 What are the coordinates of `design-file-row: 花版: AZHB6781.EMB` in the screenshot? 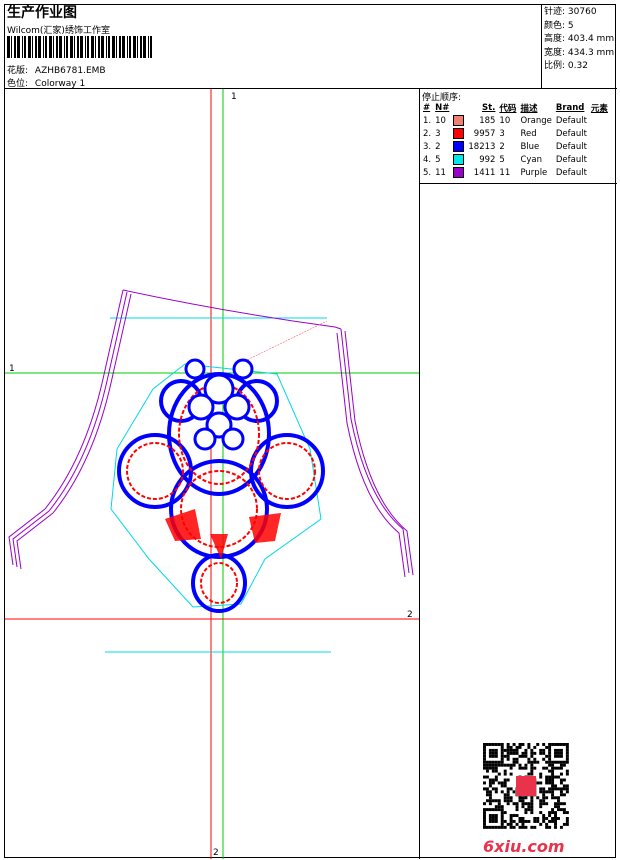 It's located at (56, 69).